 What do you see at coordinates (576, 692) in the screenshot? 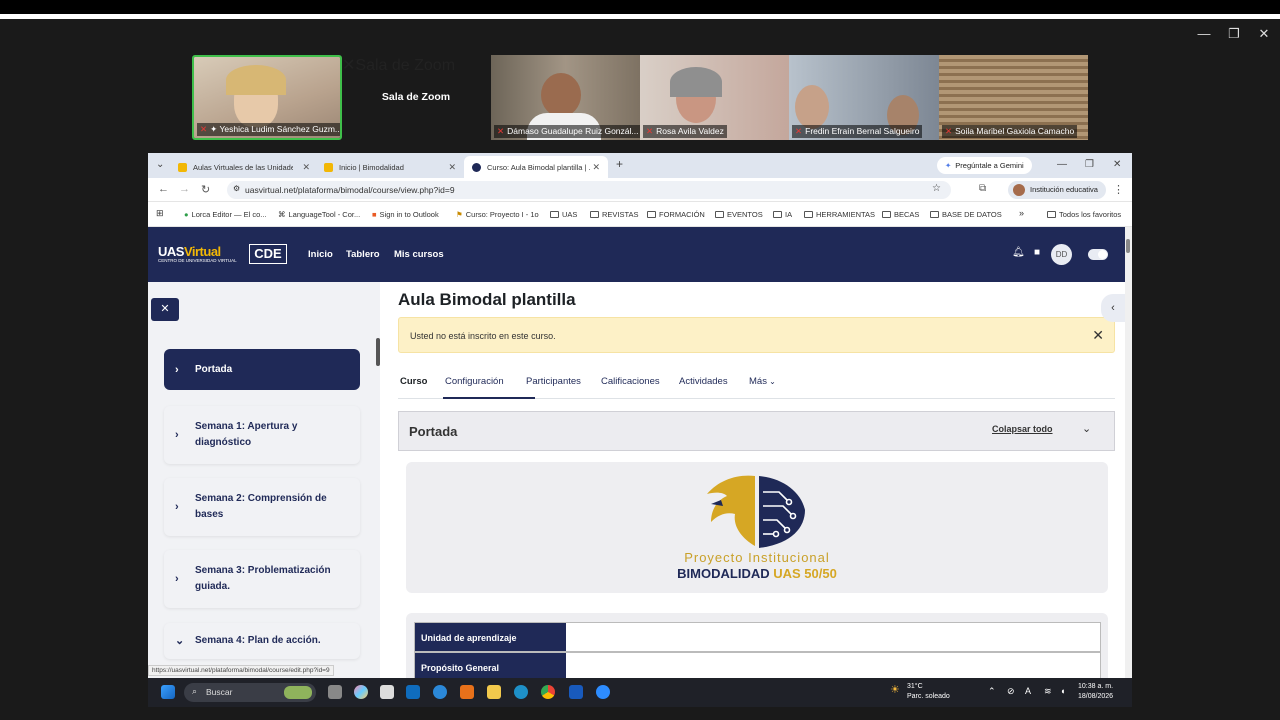
I see `word-icon` at bounding box center [576, 692].